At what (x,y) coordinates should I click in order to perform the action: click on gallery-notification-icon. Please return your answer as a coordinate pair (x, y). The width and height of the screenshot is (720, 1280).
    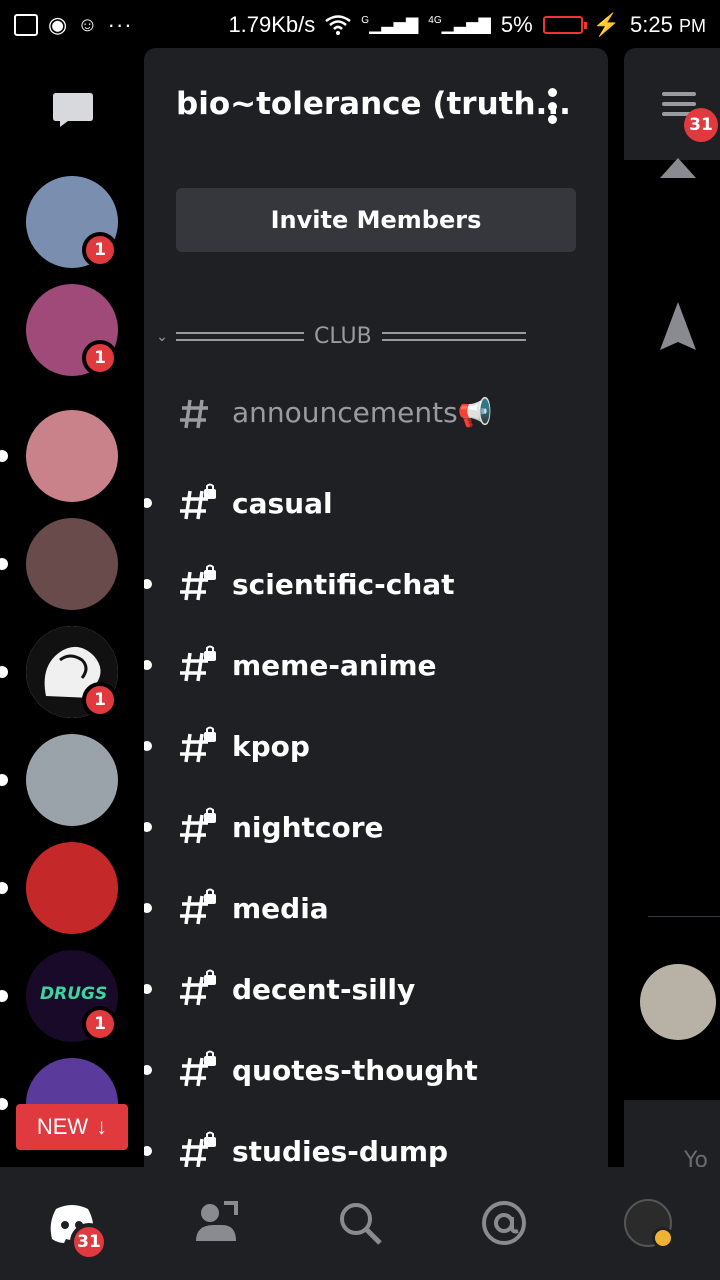
    Looking at the image, I should click on (26, 25).